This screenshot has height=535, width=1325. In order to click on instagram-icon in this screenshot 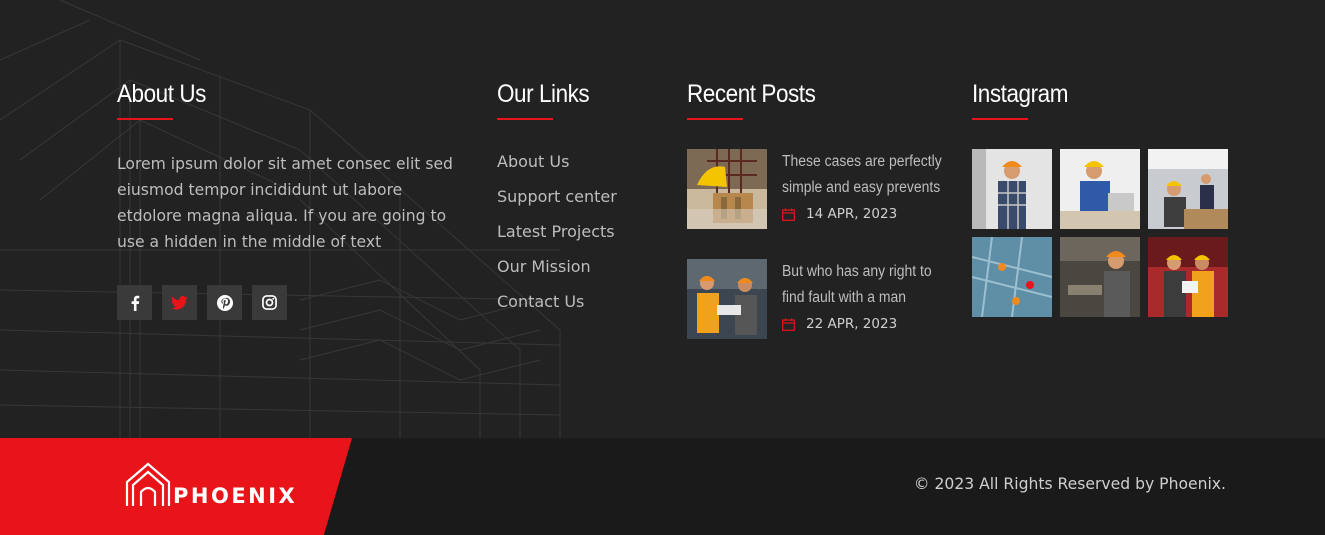, I will do `click(269, 302)`.